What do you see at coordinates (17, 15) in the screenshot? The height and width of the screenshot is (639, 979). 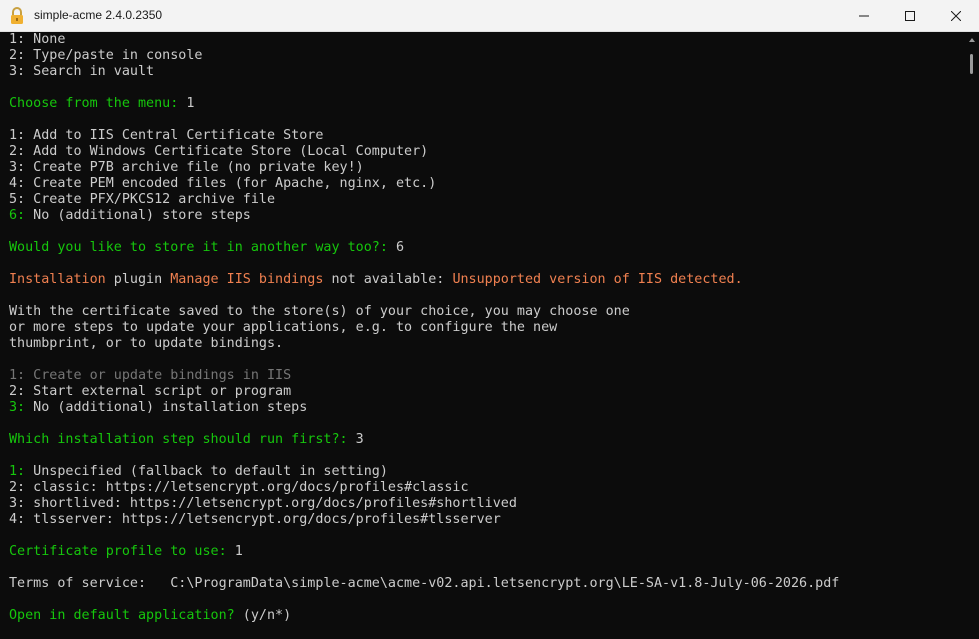 I see `lock-icon` at bounding box center [17, 15].